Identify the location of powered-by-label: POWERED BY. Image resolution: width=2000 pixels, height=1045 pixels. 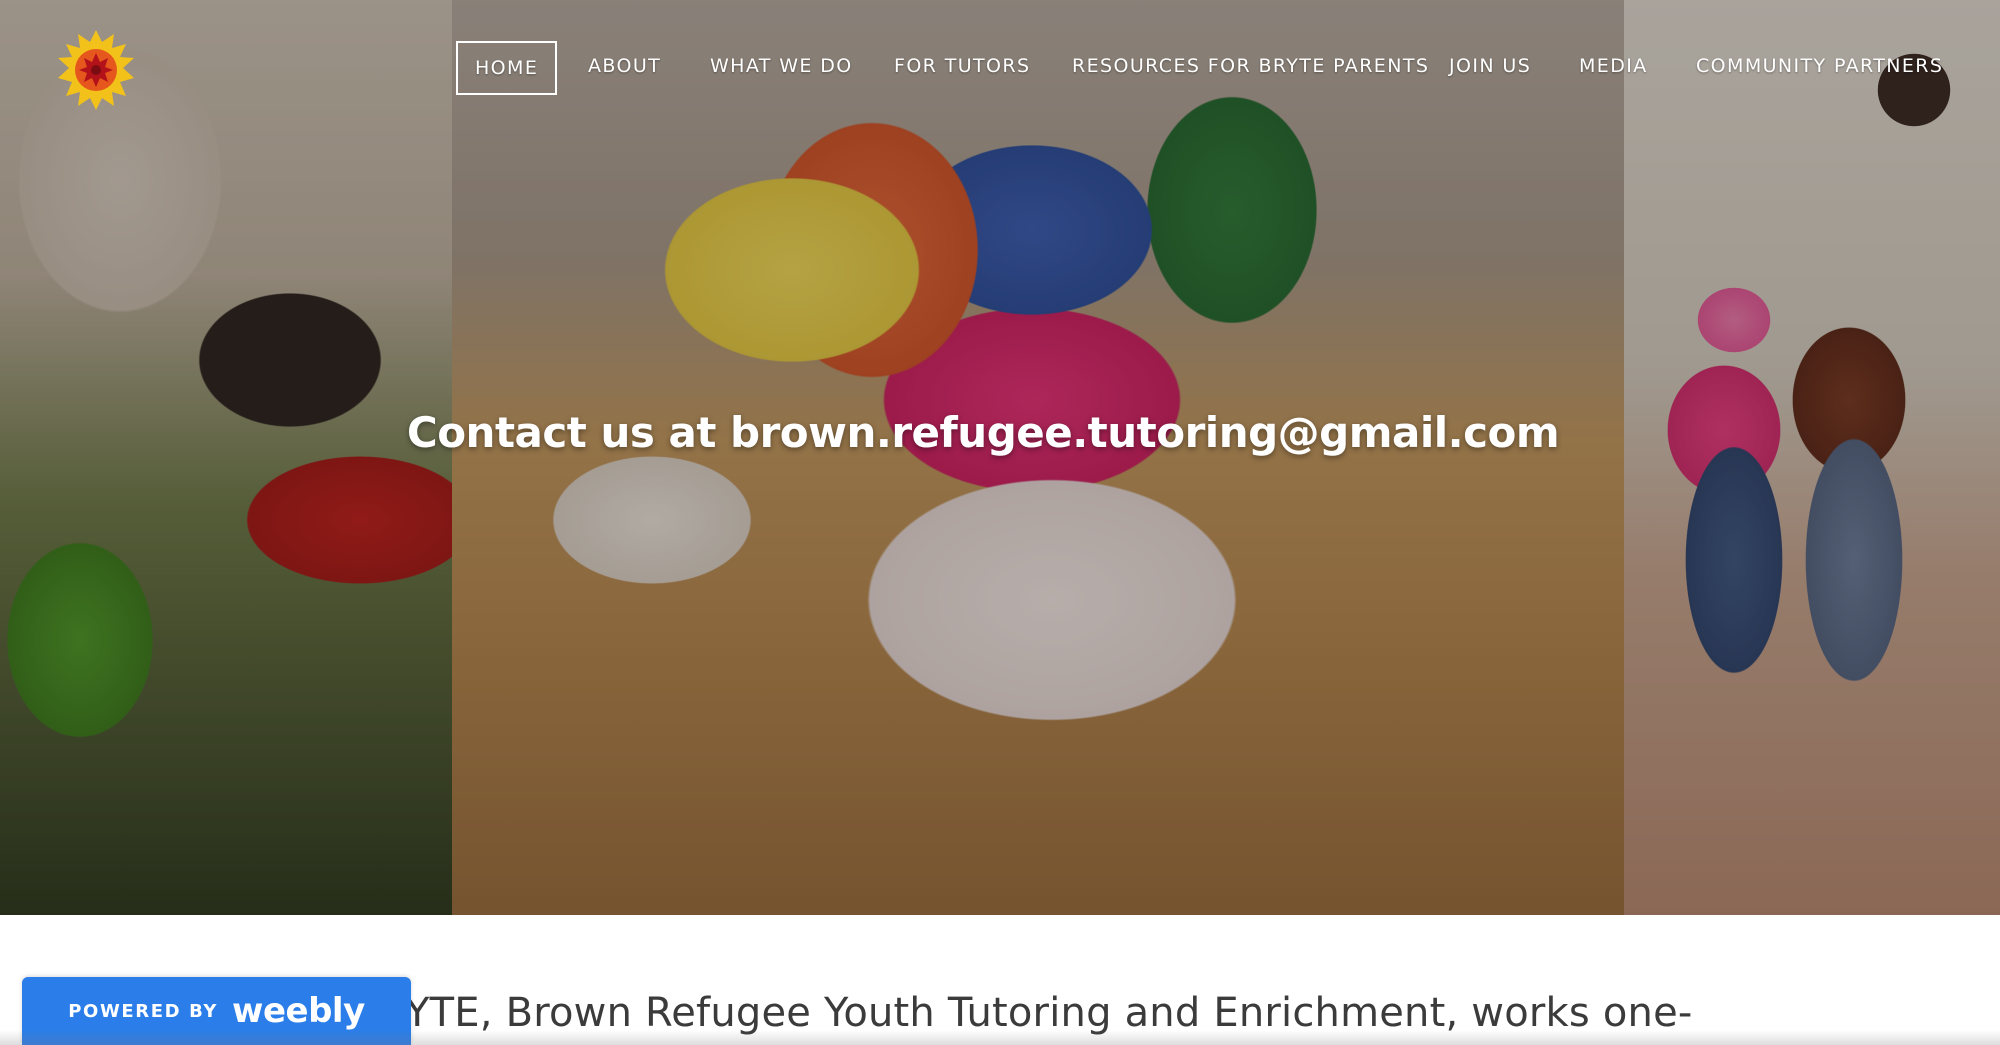
(143, 1011).